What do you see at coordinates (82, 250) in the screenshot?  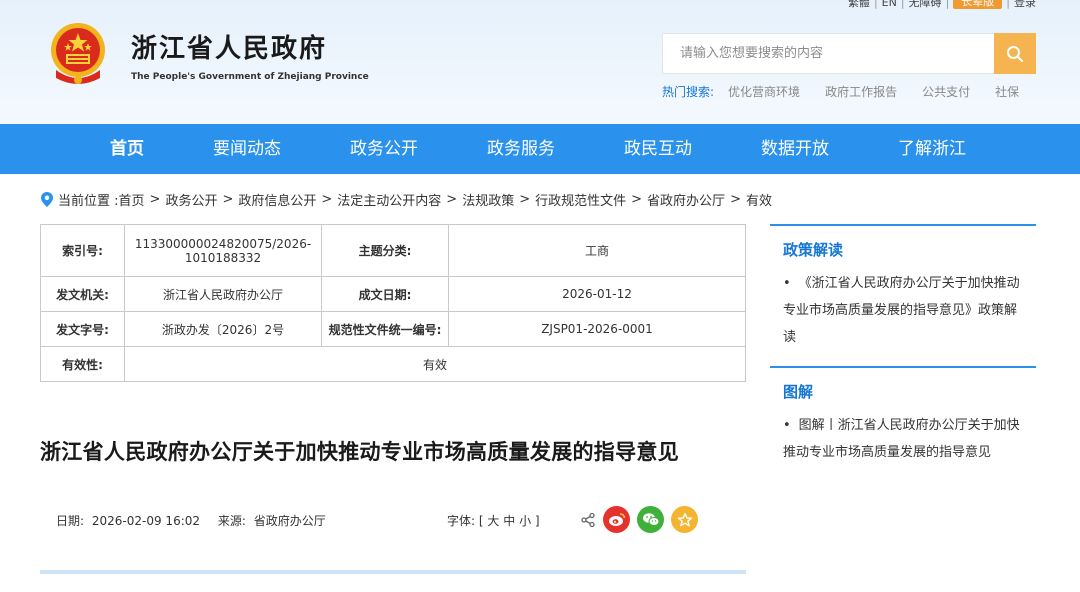 I see `index-label: 索引号:` at bounding box center [82, 250].